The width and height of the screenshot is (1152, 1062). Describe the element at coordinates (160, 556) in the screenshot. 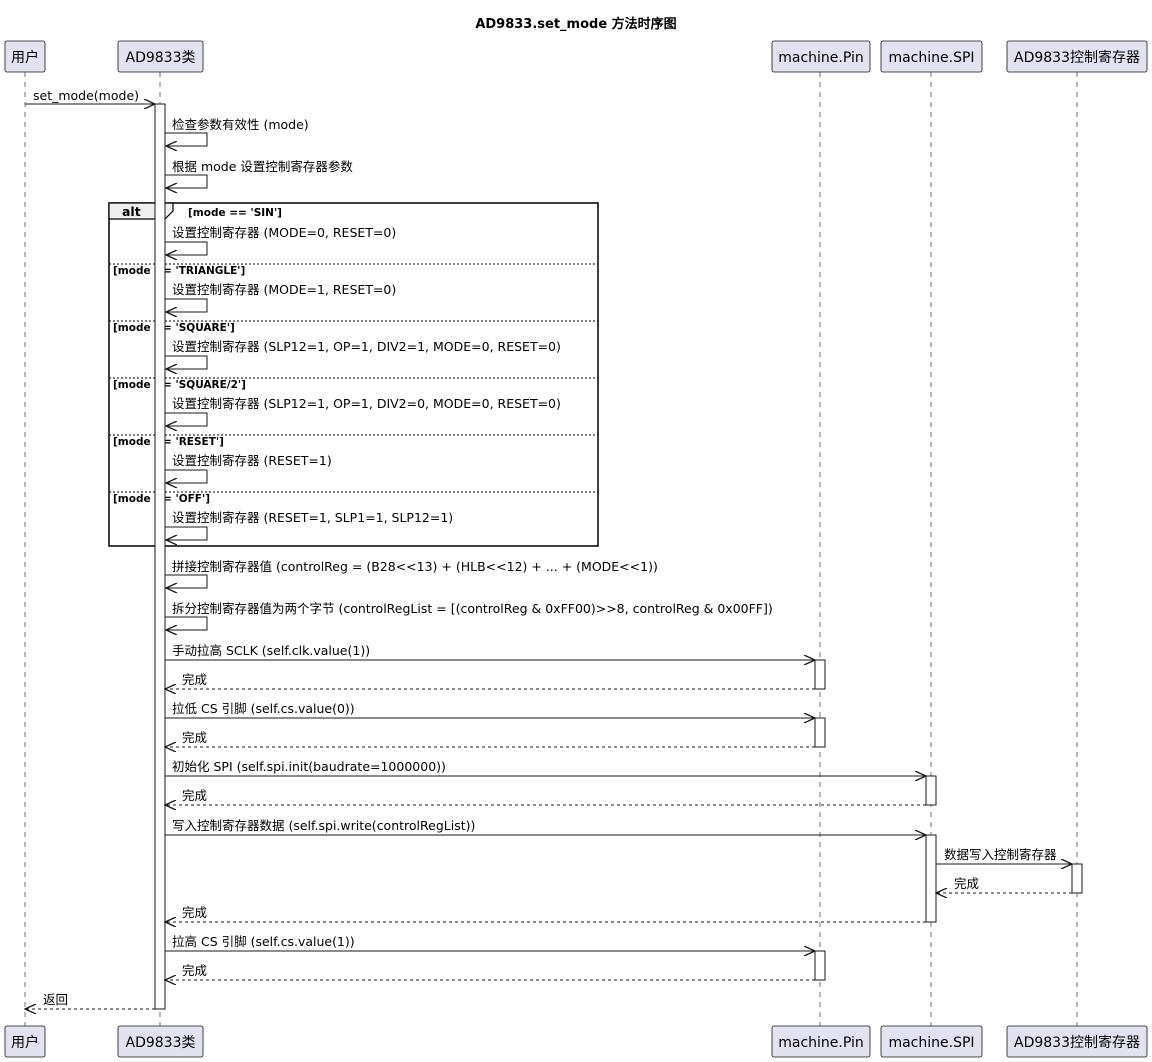

I see `activation-ad9833` at that location.